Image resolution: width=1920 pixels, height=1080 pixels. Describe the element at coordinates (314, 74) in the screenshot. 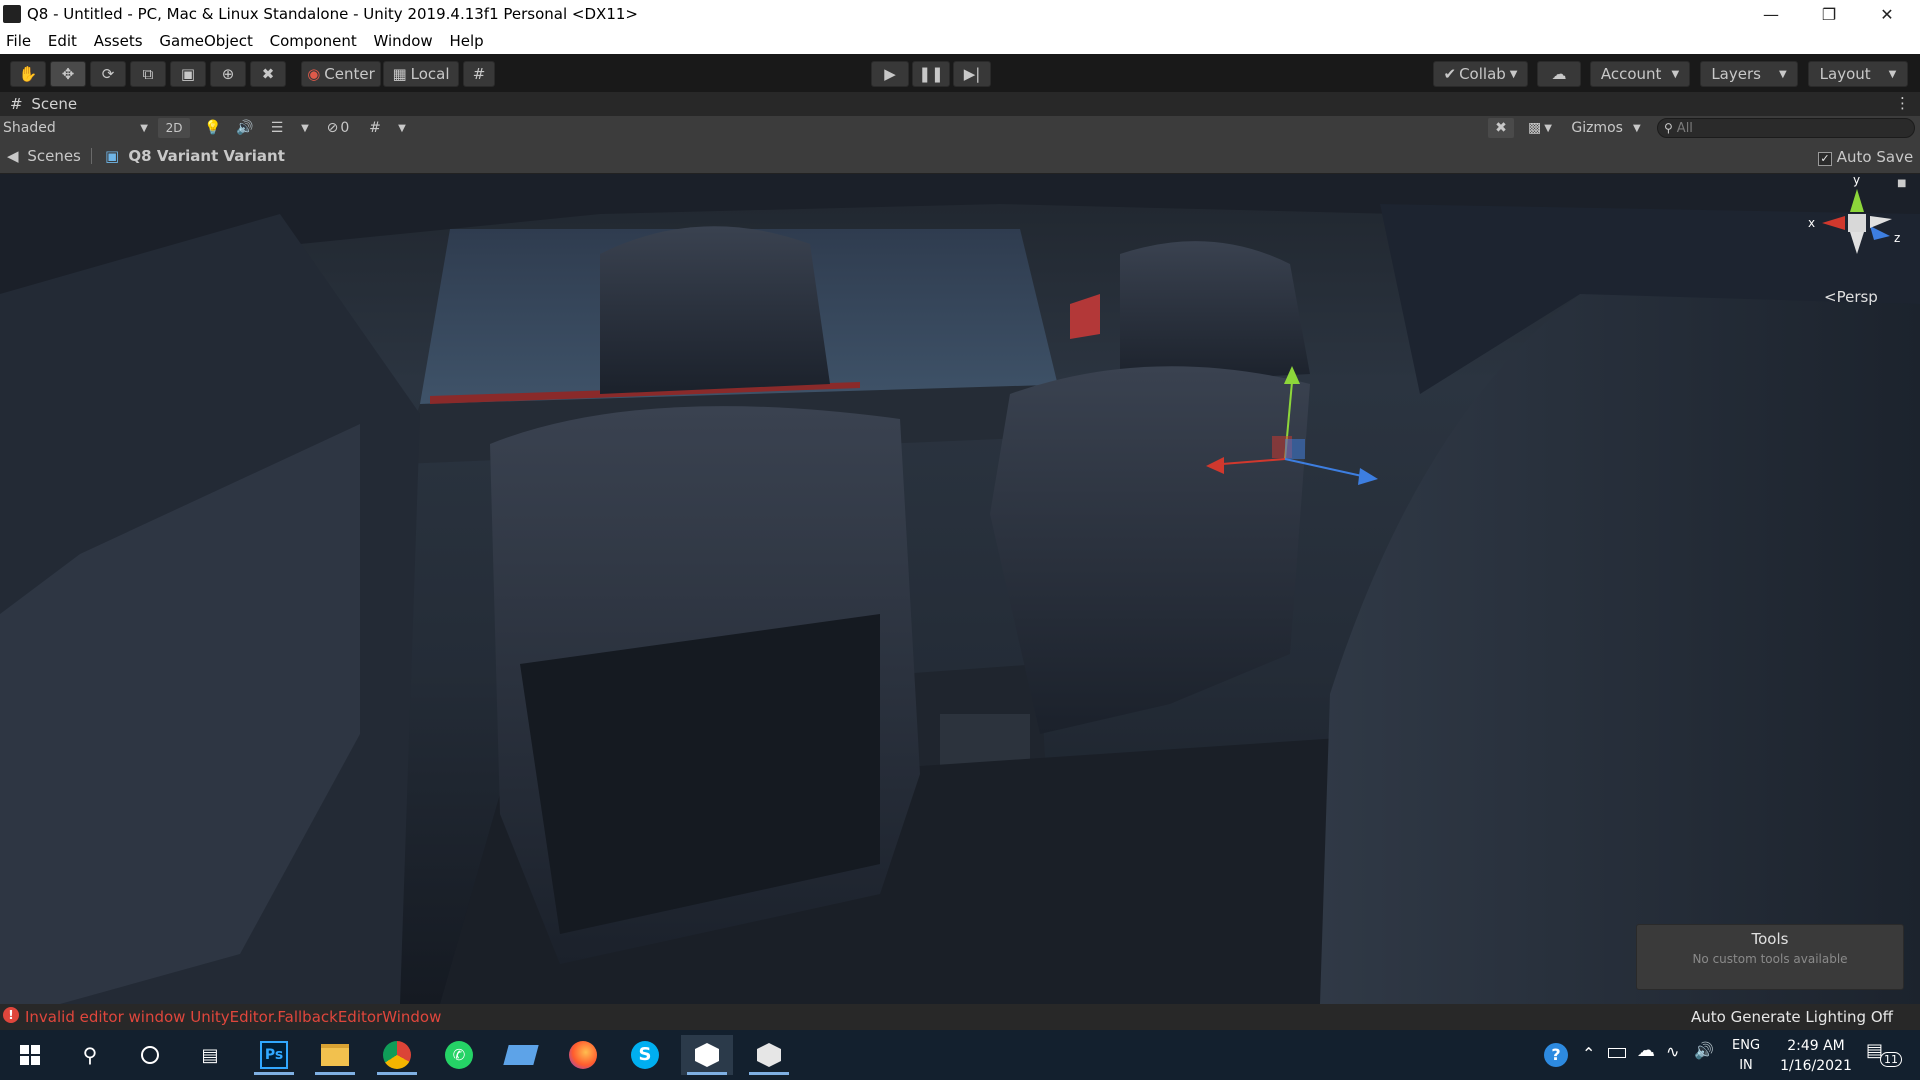

I see `center-pivot-icon: ◉` at that location.